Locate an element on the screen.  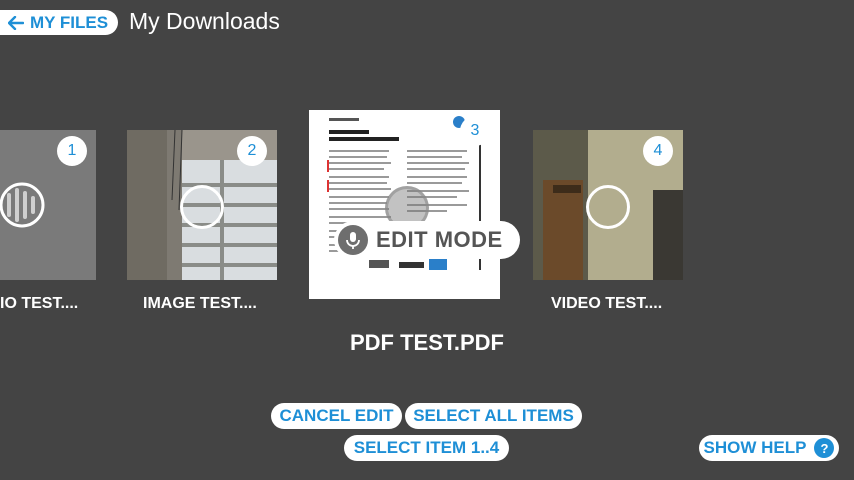
back-button-label: MY FILES is located at coordinates (69, 22).